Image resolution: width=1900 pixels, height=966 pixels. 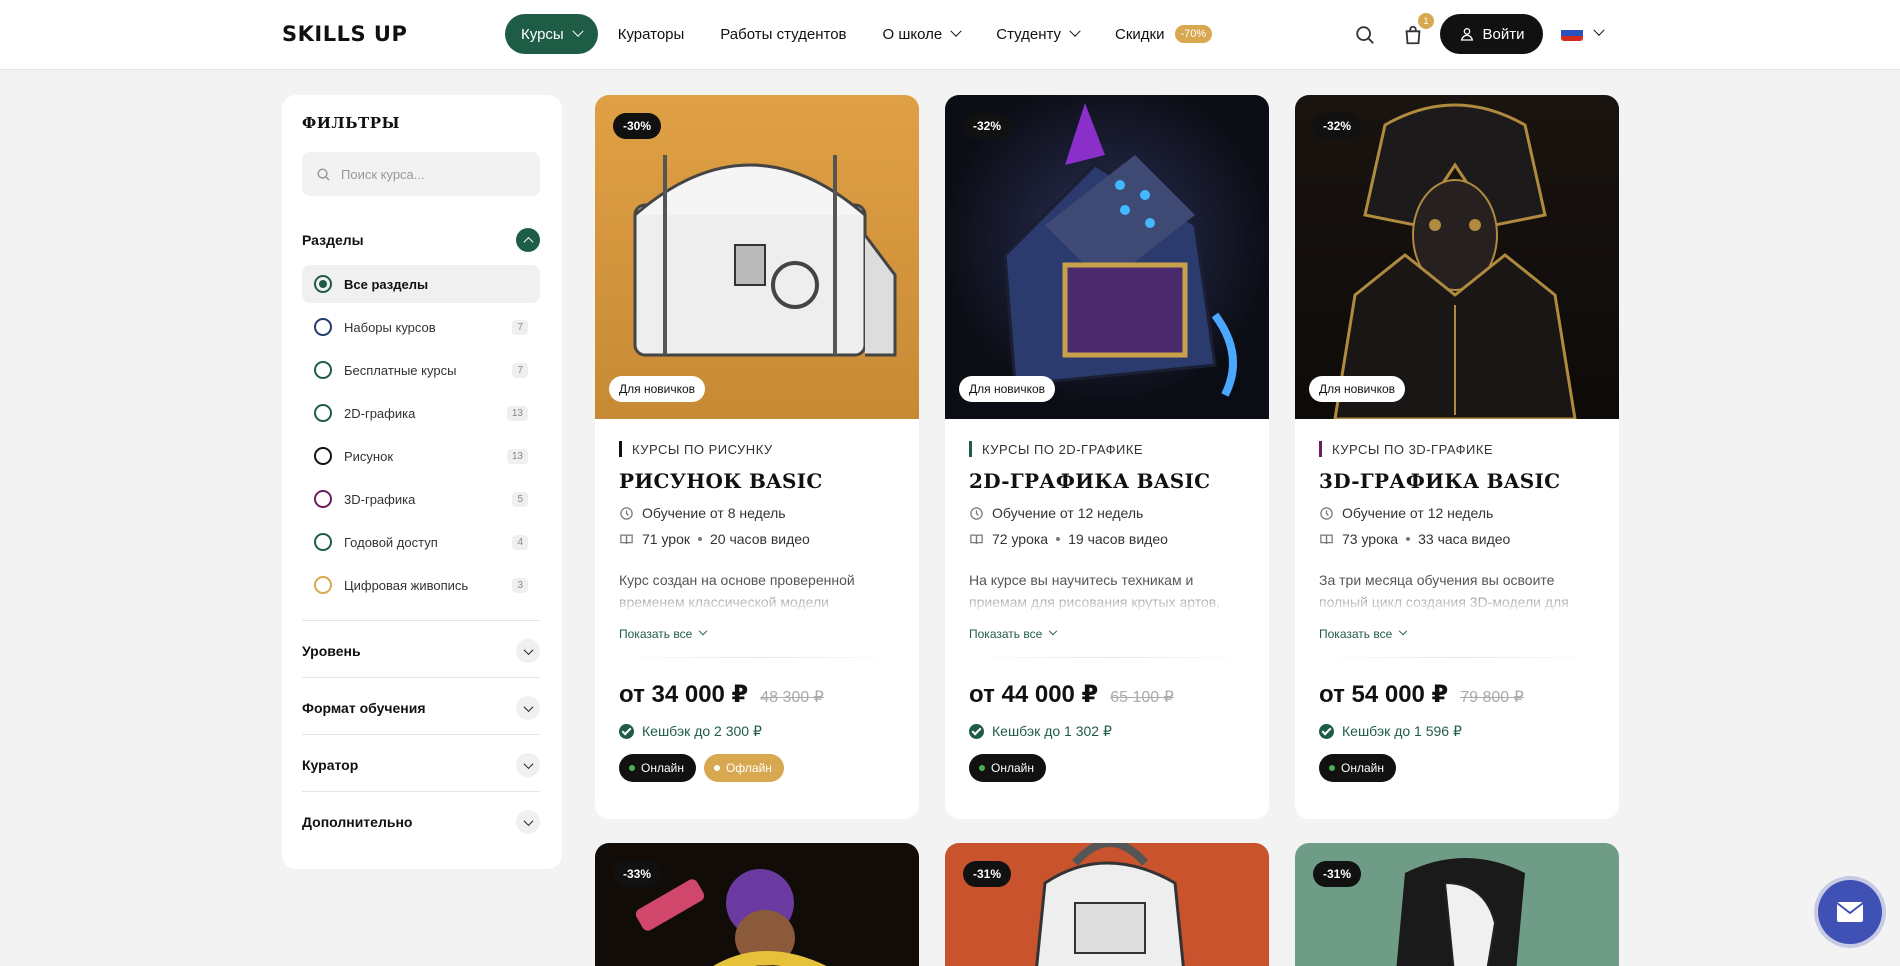 What do you see at coordinates (757, 904) in the screenshot?
I see `course-card: -33%` at bounding box center [757, 904].